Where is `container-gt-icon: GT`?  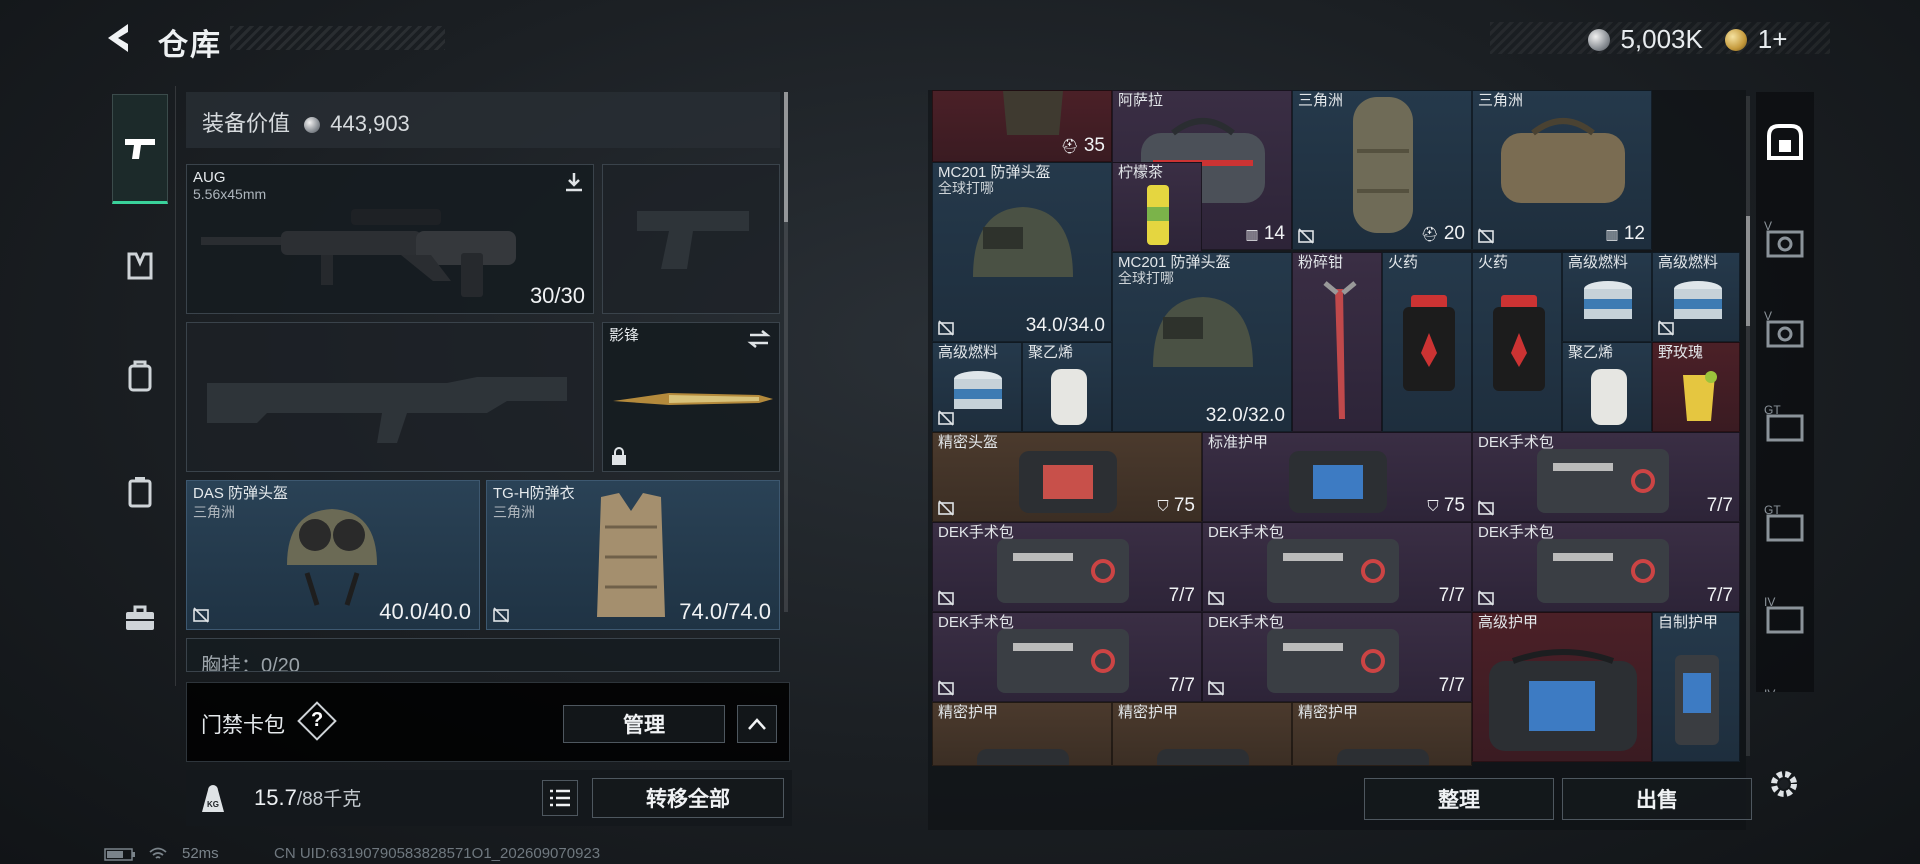 container-gt-icon: GT is located at coordinates (1784, 422).